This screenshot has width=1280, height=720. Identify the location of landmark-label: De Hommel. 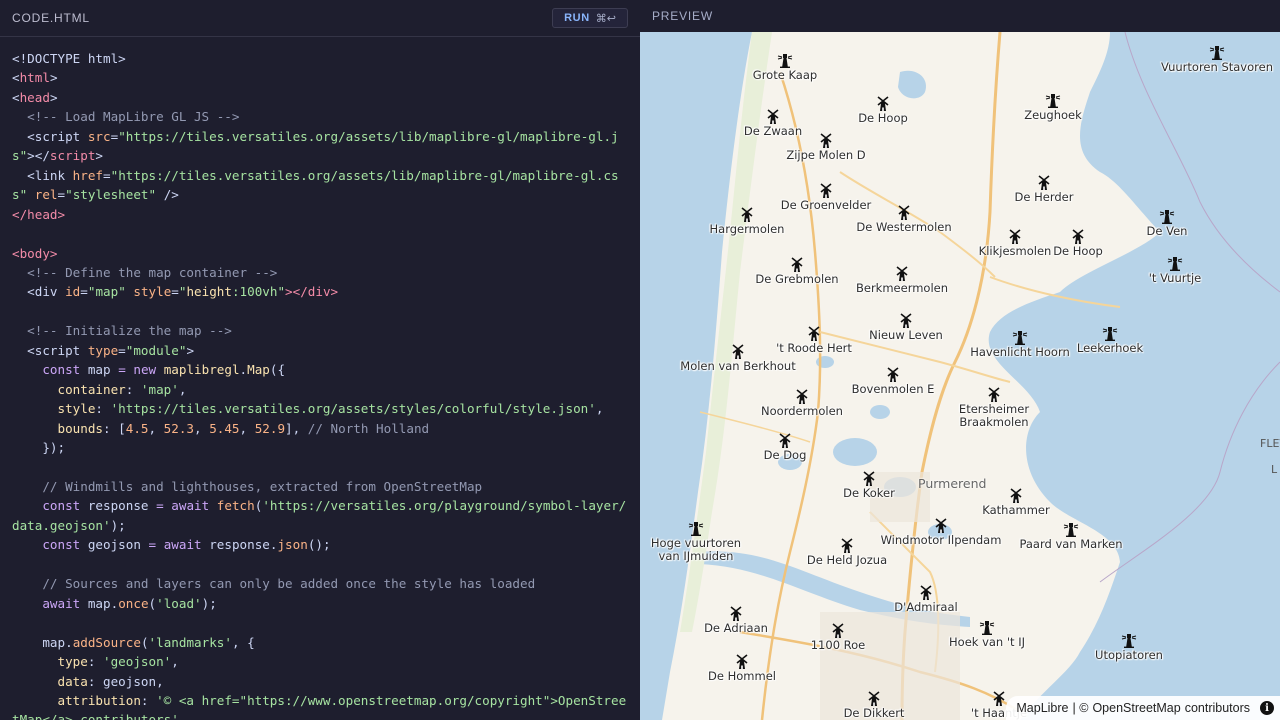
(742, 676).